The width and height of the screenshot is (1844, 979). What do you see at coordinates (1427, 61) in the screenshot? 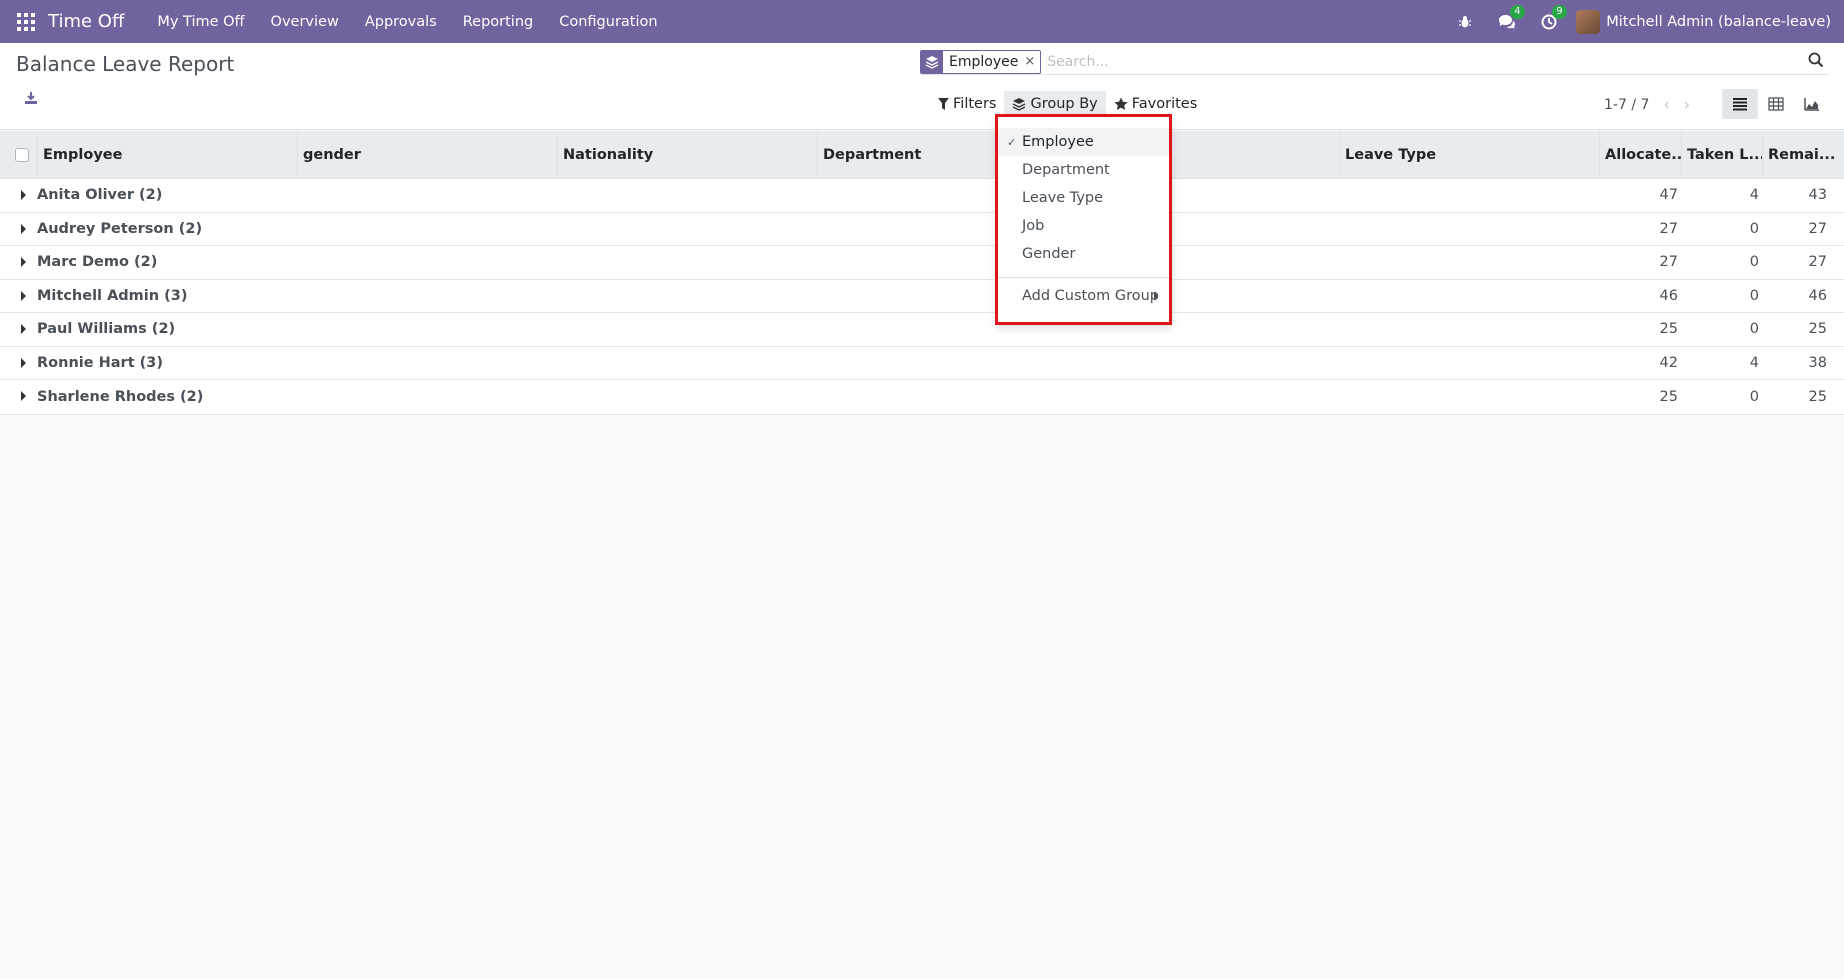
I see `search-input` at bounding box center [1427, 61].